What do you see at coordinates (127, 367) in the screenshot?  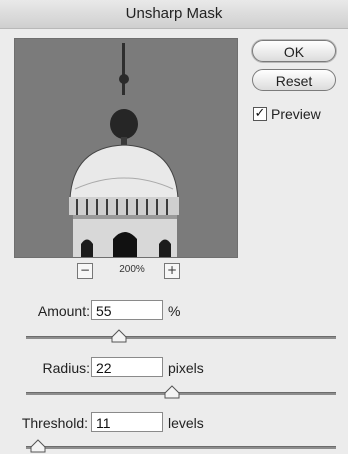 I see `radius-input: 22` at bounding box center [127, 367].